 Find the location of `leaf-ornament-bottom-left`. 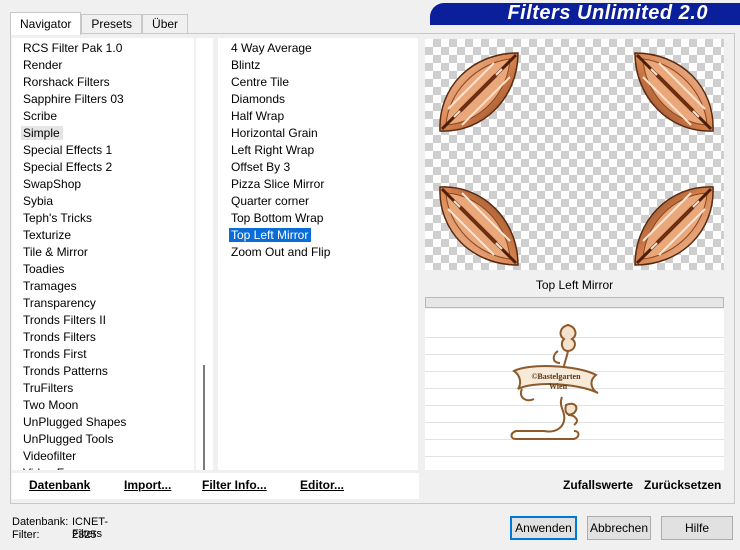

leaf-ornament-bottom-left is located at coordinates (478, 225).